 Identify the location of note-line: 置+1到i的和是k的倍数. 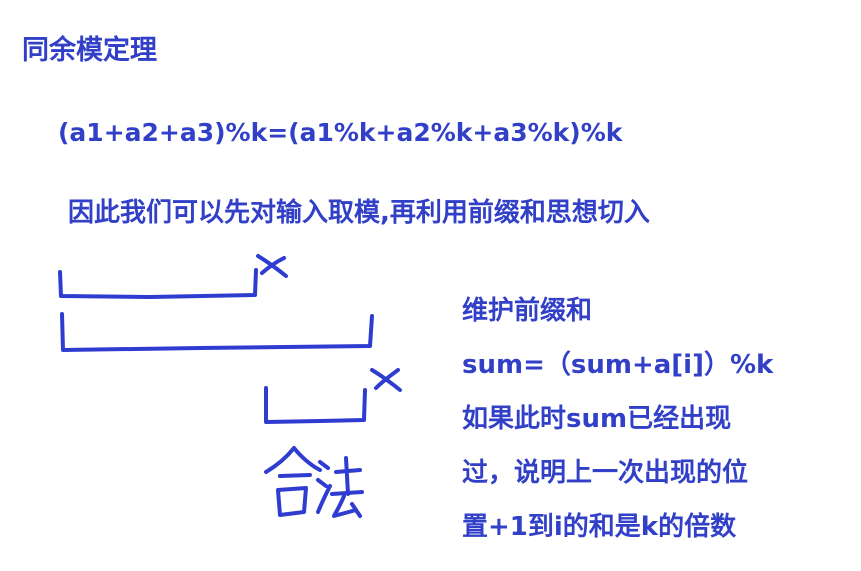
(599, 527).